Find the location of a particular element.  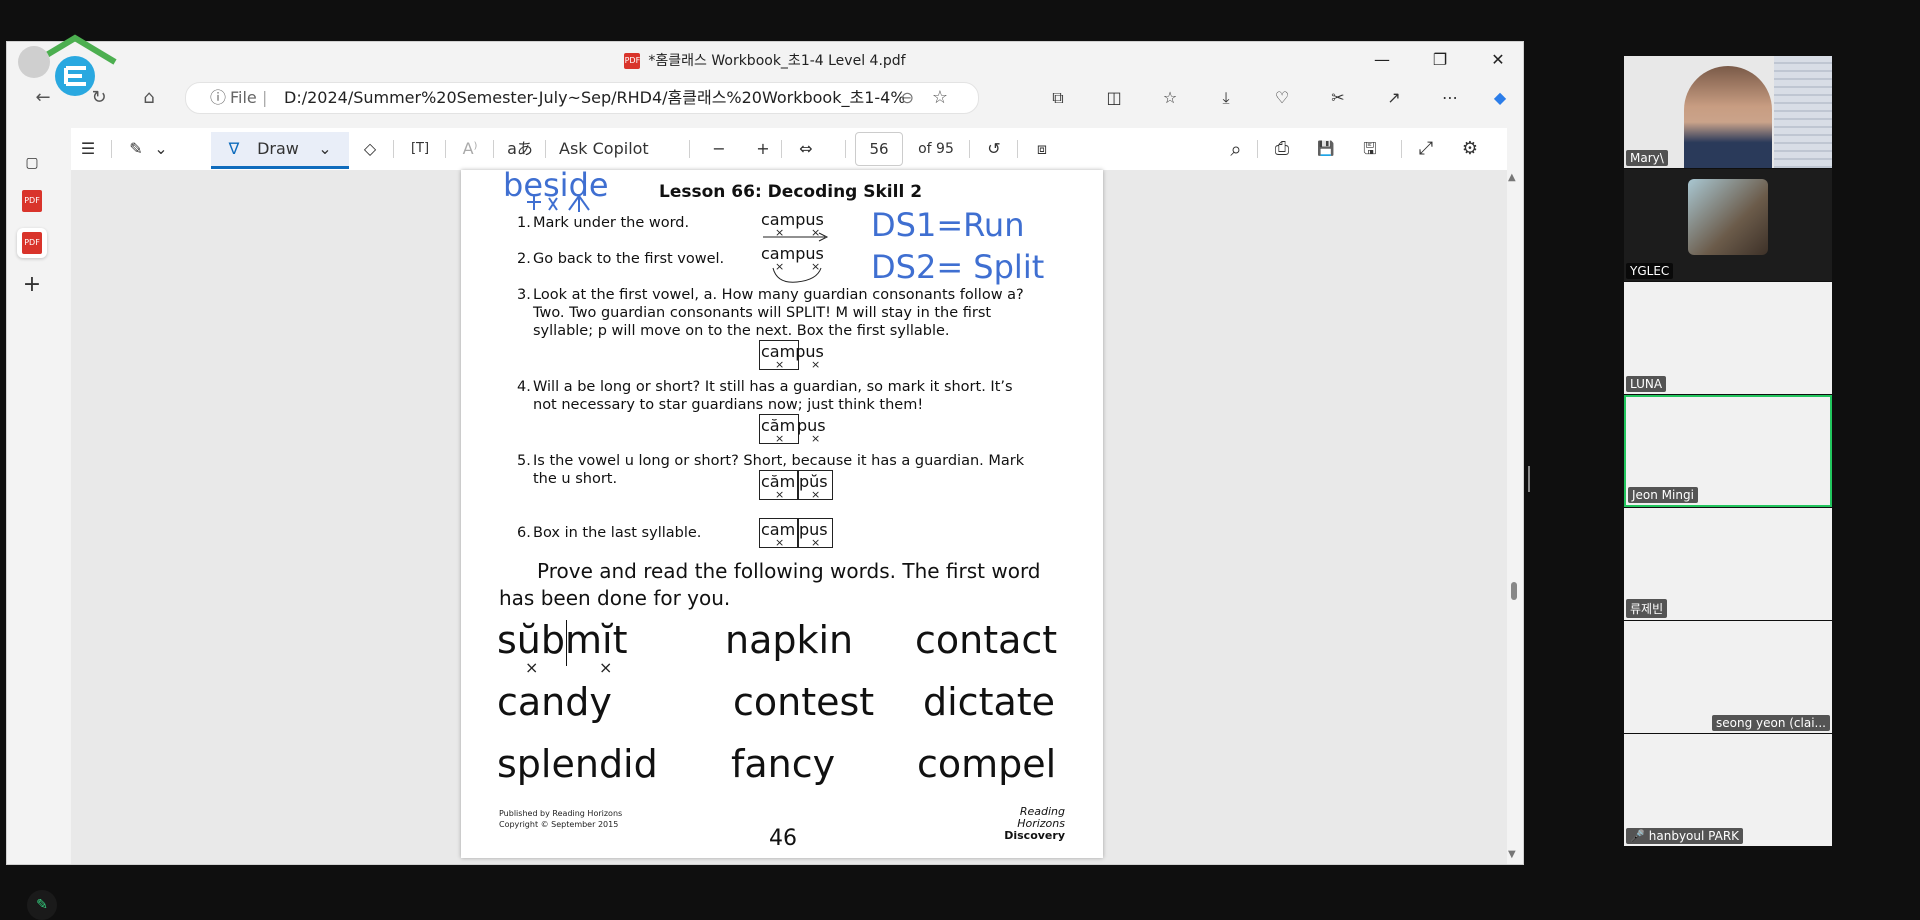

save-icon: 💾 is located at coordinates (1326, 149).